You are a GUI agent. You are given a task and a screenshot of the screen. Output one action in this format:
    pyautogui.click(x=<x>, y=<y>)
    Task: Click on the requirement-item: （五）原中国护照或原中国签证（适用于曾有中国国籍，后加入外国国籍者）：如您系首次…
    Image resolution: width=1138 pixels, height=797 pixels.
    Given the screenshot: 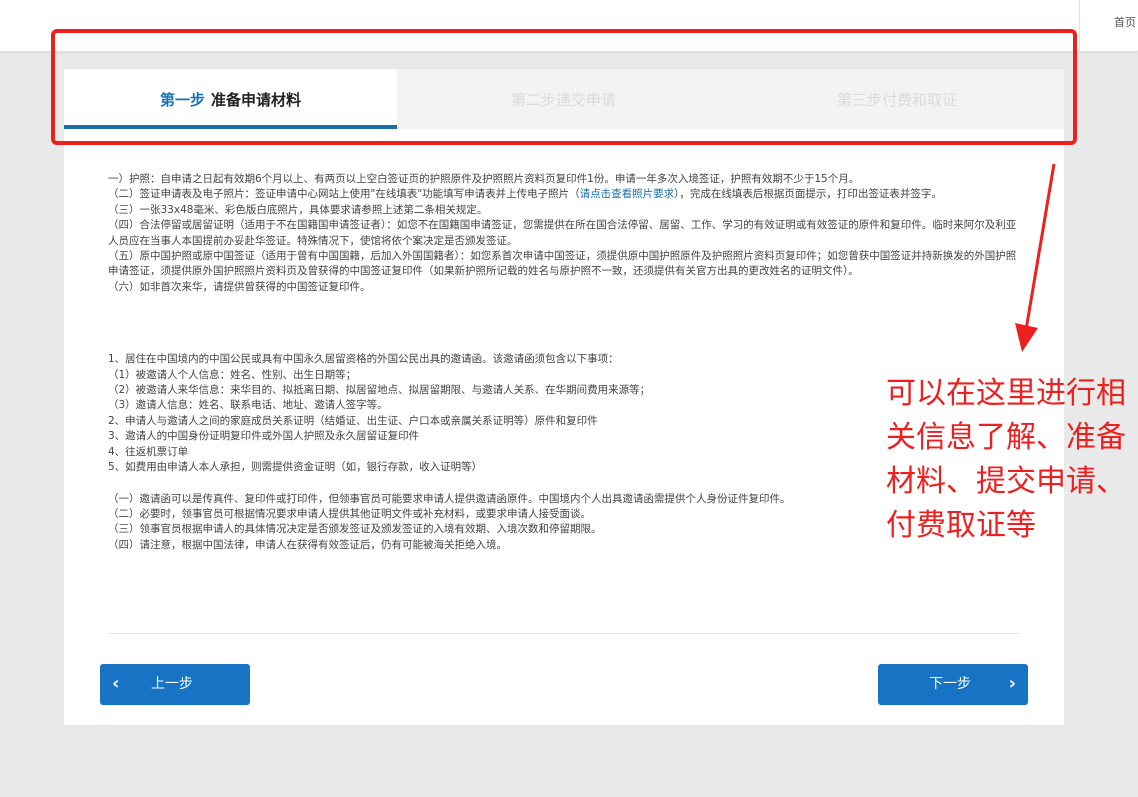 What is the action you would take?
    pyautogui.click(x=562, y=264)
    